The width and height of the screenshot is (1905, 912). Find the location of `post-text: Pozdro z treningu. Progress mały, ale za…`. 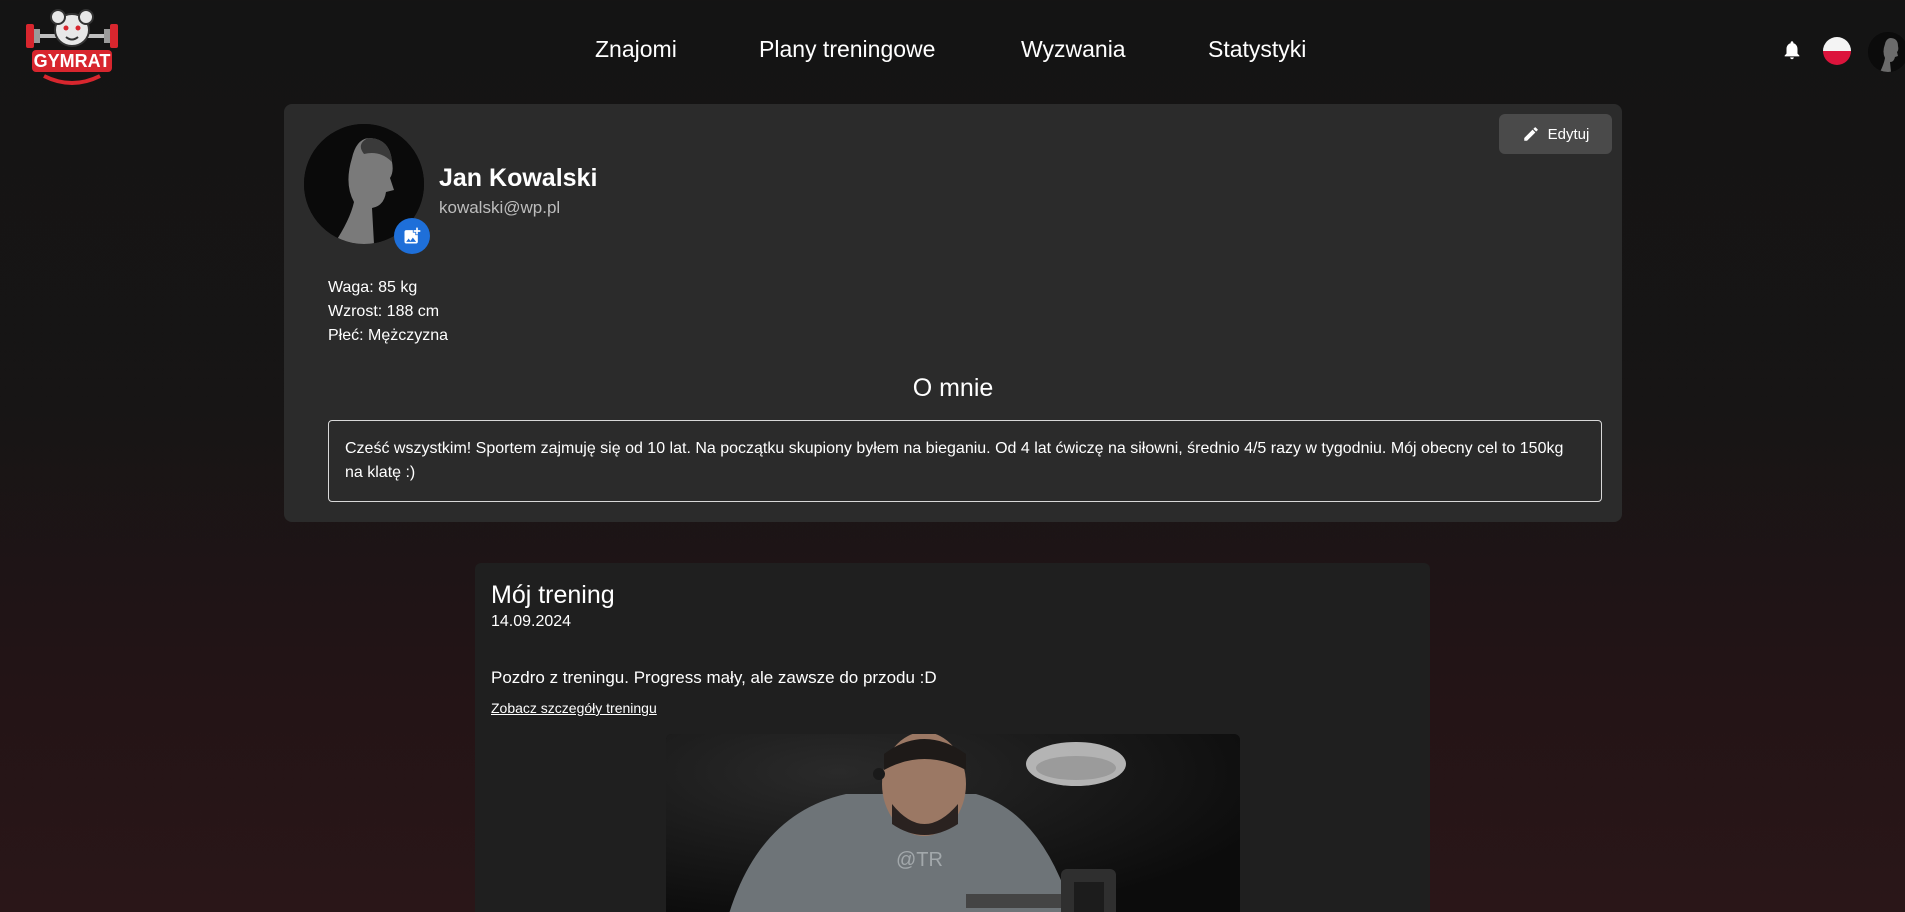

post-text: Pozdro z treningu. Progress mały, ale za… is located at coordinates (714, 677).